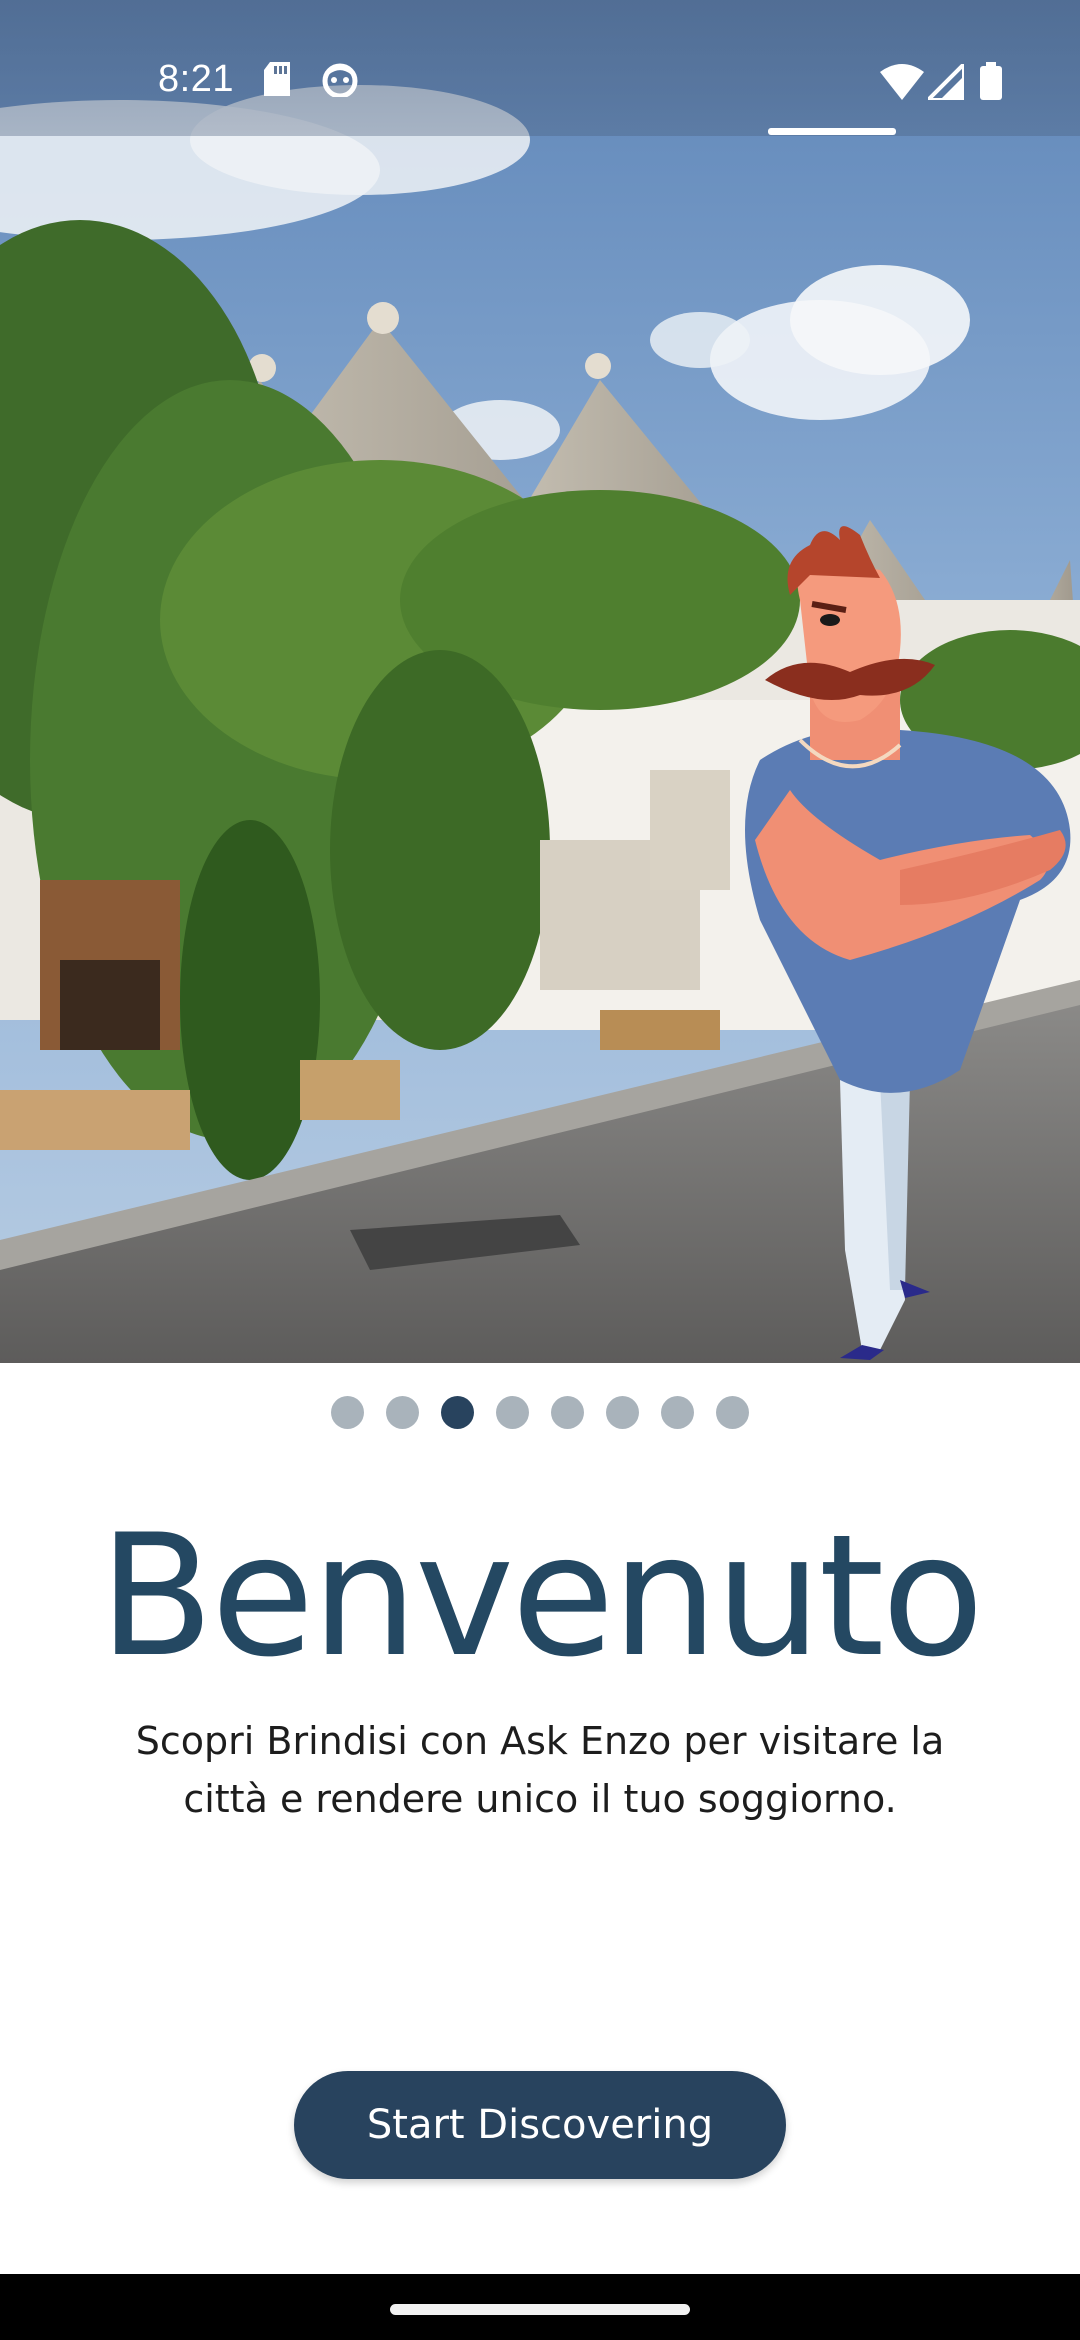 This screenshot has height=2340, width=1080. I want to click on status-time: 8:21, so click(196, 79).